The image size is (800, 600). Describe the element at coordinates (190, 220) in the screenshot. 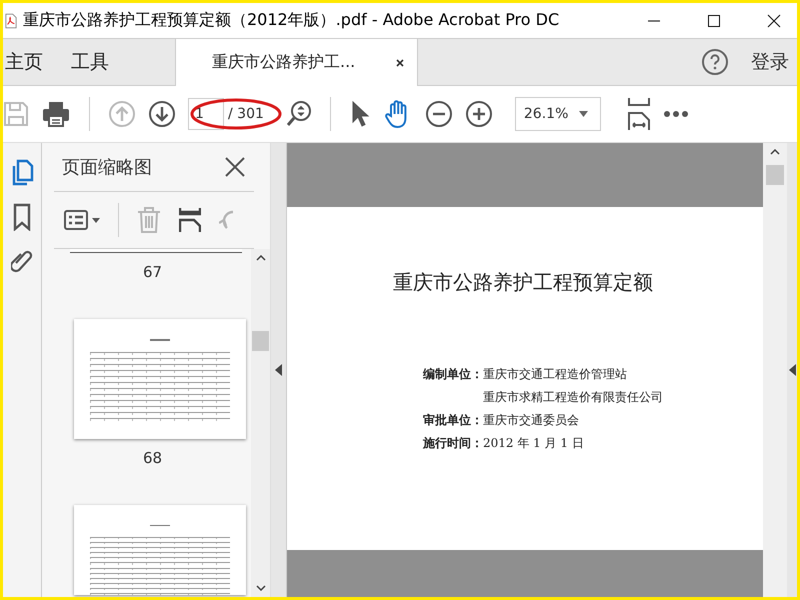

I see `insert-page-icon` at that location.